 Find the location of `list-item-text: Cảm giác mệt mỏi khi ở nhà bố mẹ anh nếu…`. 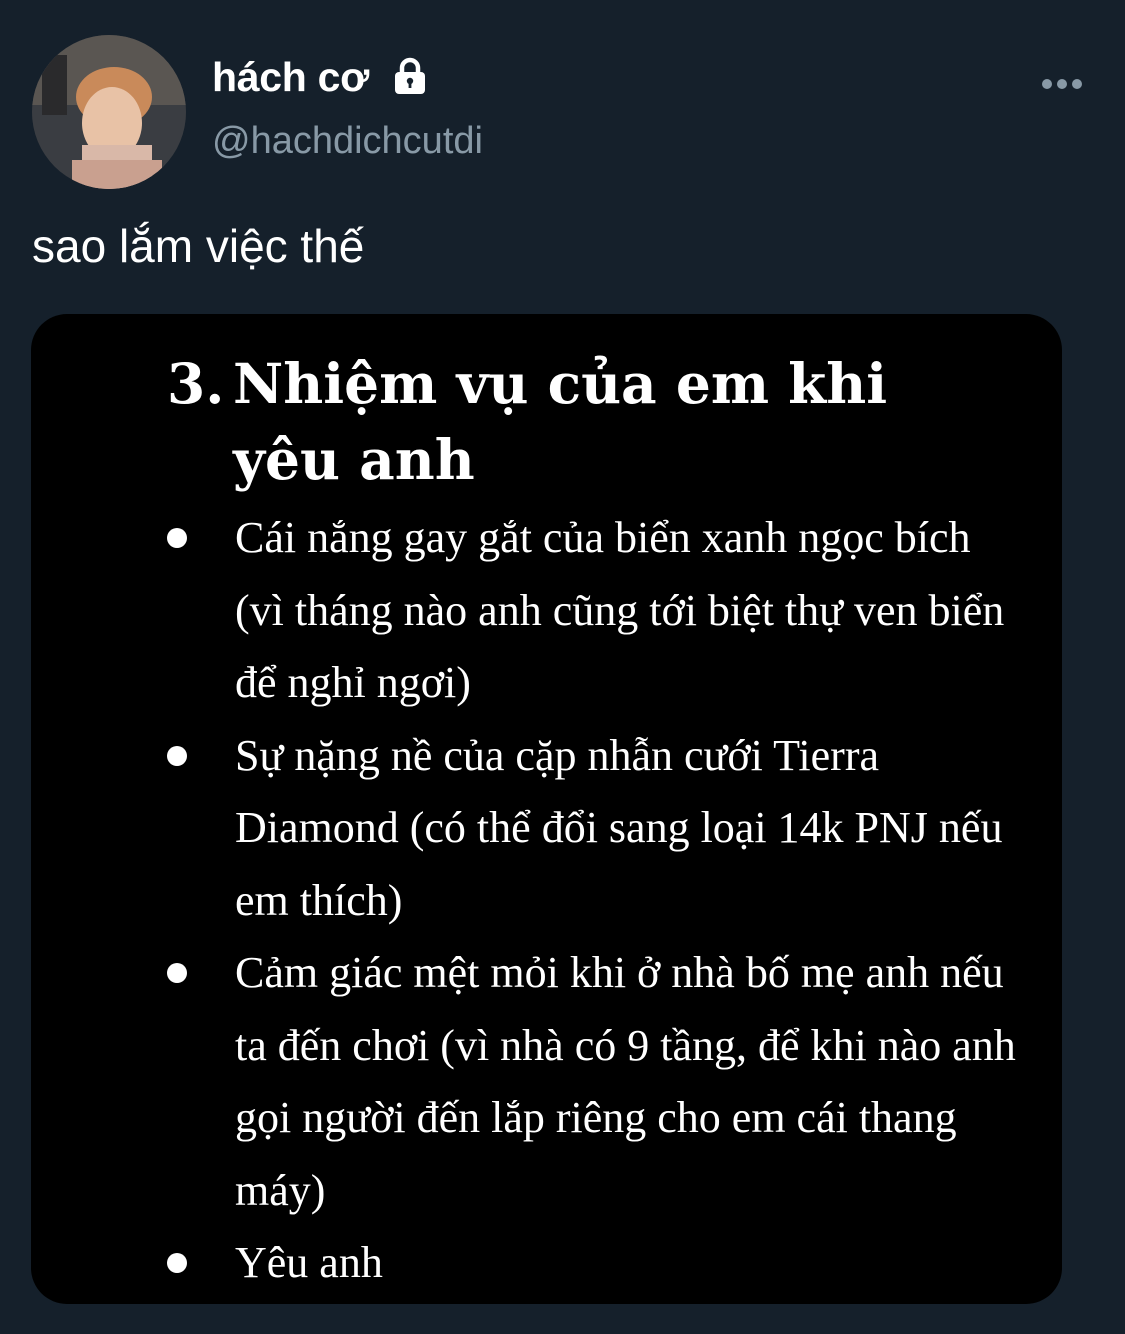

list-item-text: Cảm giác mệt mỏi khi ở nhà bố mẹ anh nếu… is located at coordinates (625, 1081).